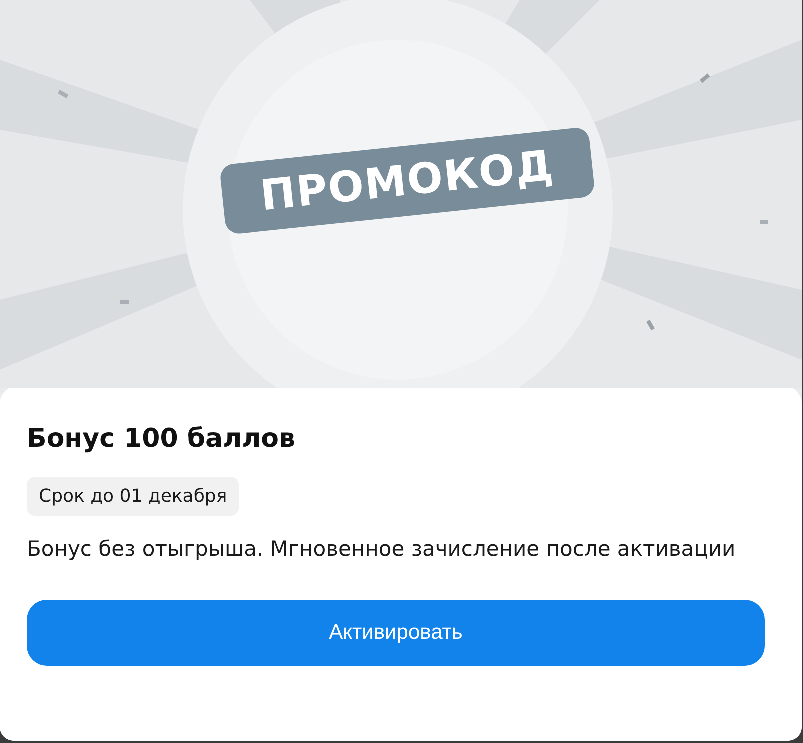 The height and width of the screenshot is (743, 803). I want to click on activate-button: Активировать, so click(396, 633).